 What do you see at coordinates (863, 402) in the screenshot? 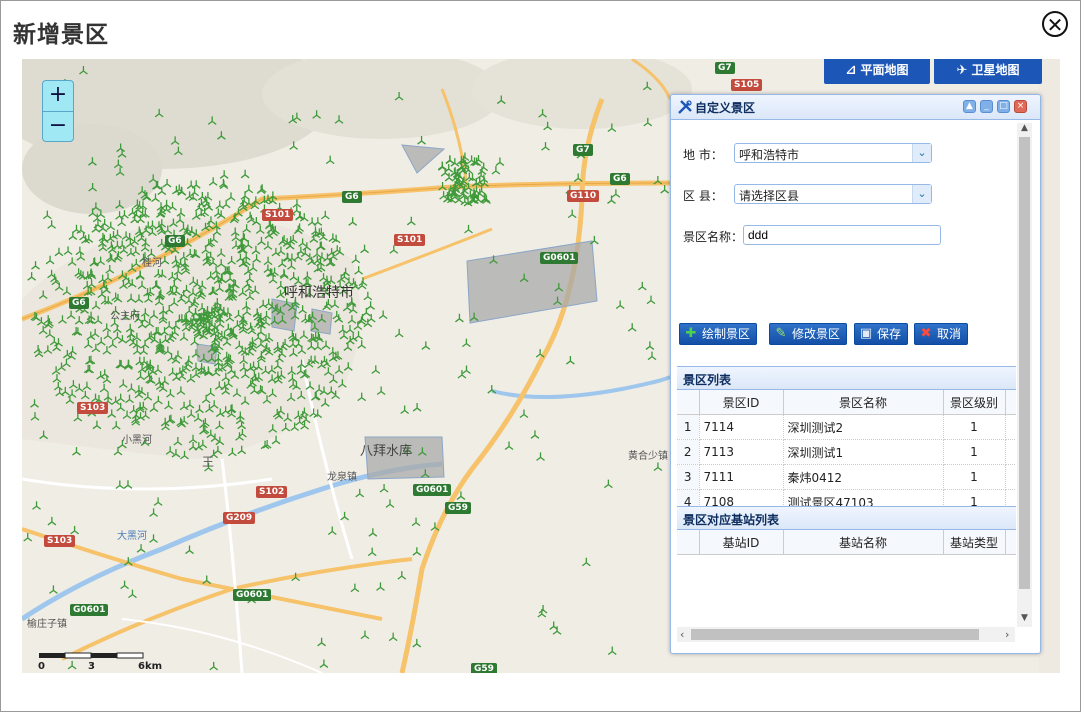
I see `column-header: 景区名称` at bounding box center [863, 402].